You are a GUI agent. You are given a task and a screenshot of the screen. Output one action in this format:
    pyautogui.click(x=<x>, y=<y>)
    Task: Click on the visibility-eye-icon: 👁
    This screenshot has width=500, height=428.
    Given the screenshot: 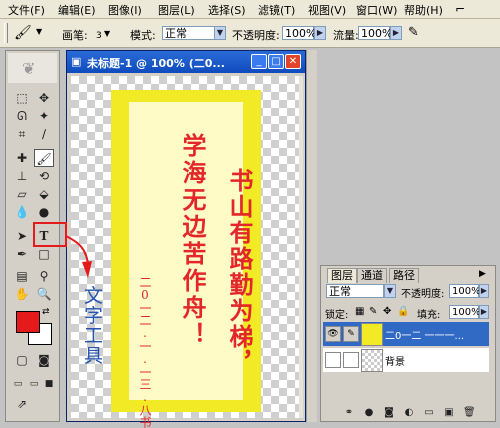 What is the action you would take?
    pyautogui.click(x=333, y=334)
    